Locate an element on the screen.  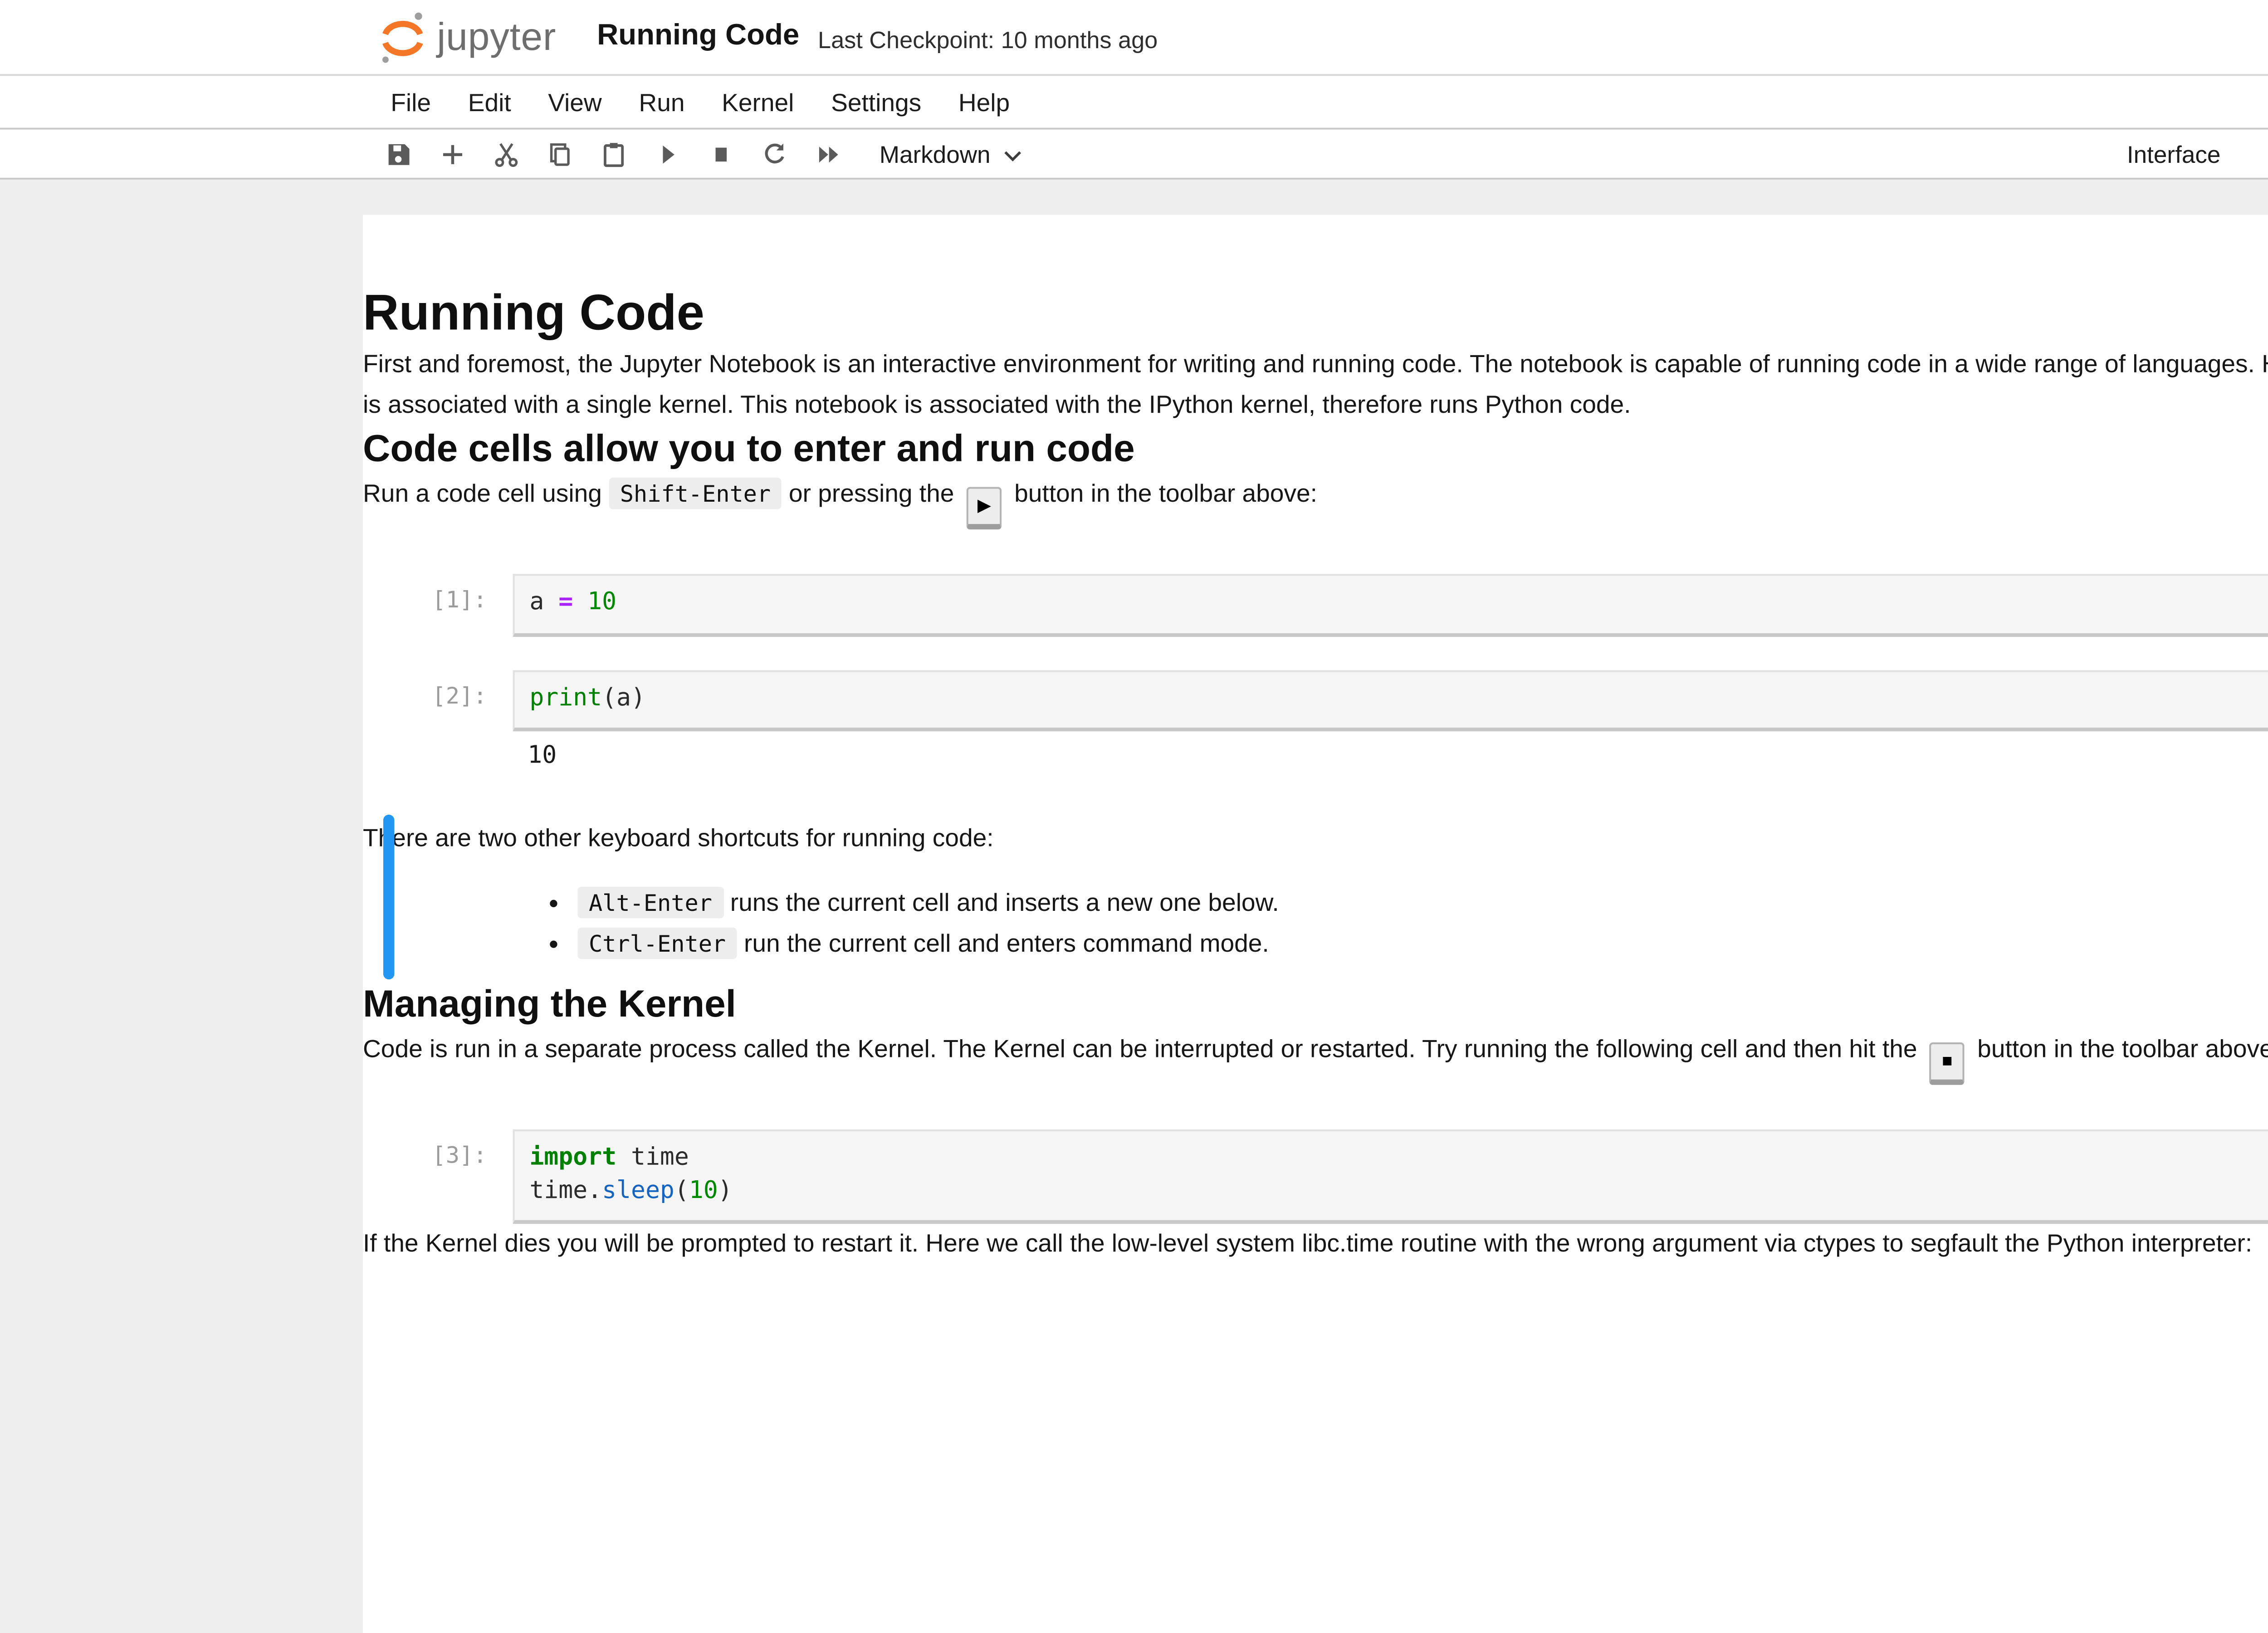
code-cell-output: 10 is located at coordinates (542, 757).